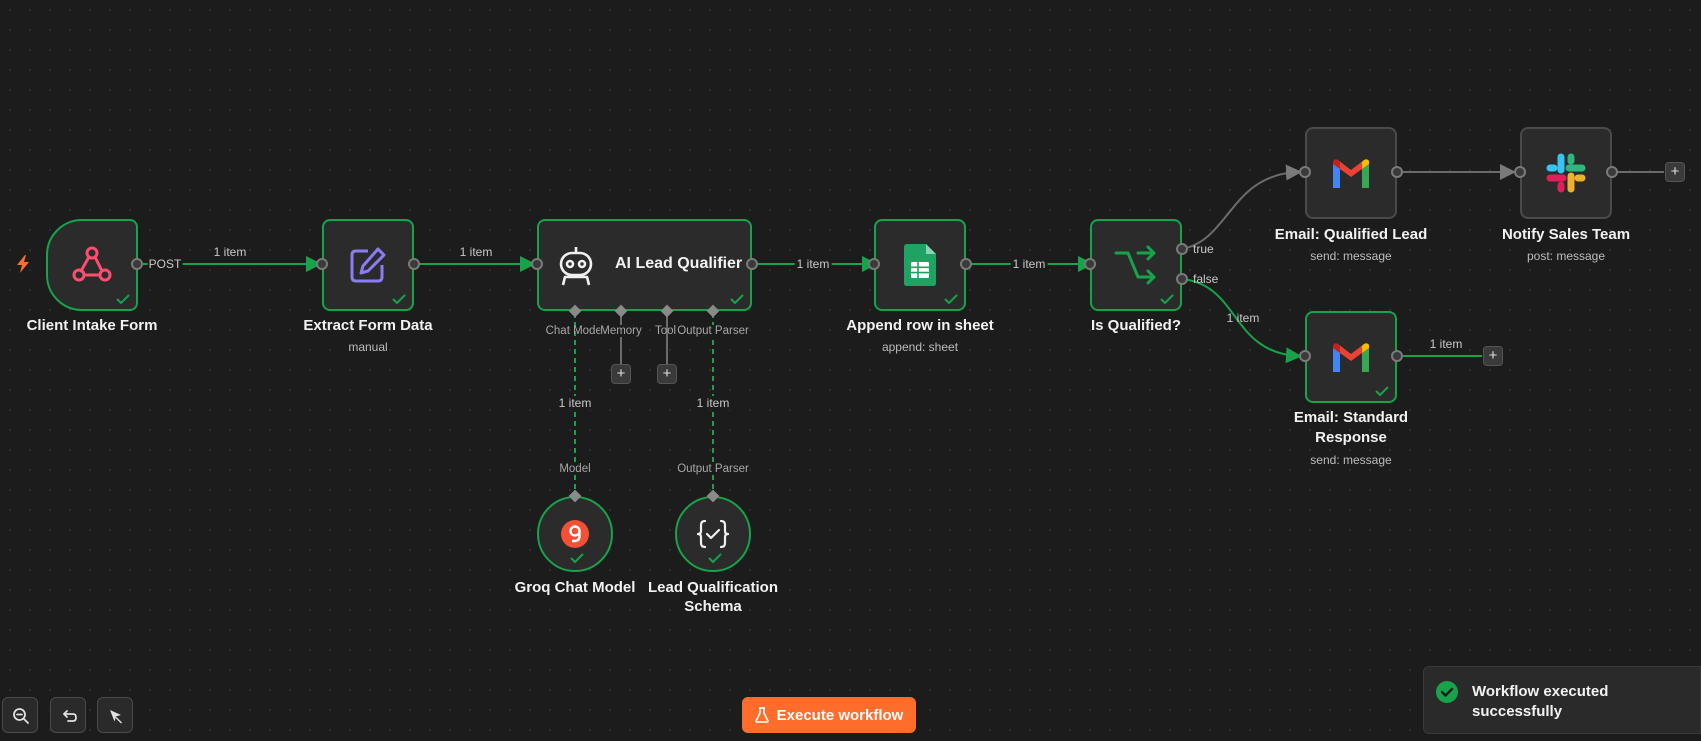 The image size is (1701, 741). I want to click on undo-button, so click(68, 715).